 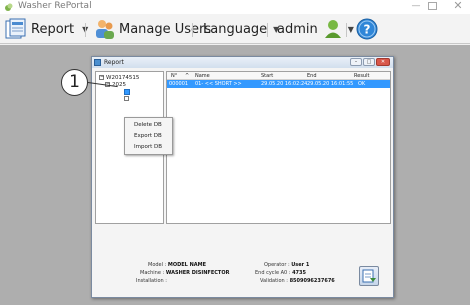 I want to click on language-label: Language, so click(x=235, y=29).